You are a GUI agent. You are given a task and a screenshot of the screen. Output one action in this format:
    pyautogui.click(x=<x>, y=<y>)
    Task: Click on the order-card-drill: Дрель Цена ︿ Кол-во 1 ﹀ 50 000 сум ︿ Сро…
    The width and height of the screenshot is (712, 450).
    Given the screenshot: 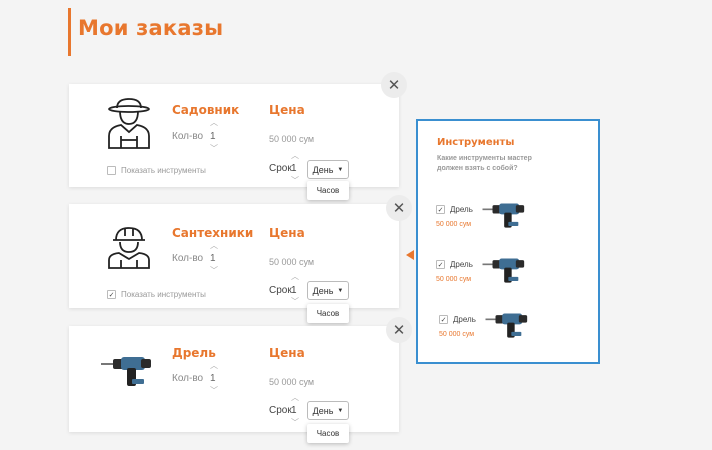 What is the action you would take?
    pyautogui.click(x=234, y=379)
    